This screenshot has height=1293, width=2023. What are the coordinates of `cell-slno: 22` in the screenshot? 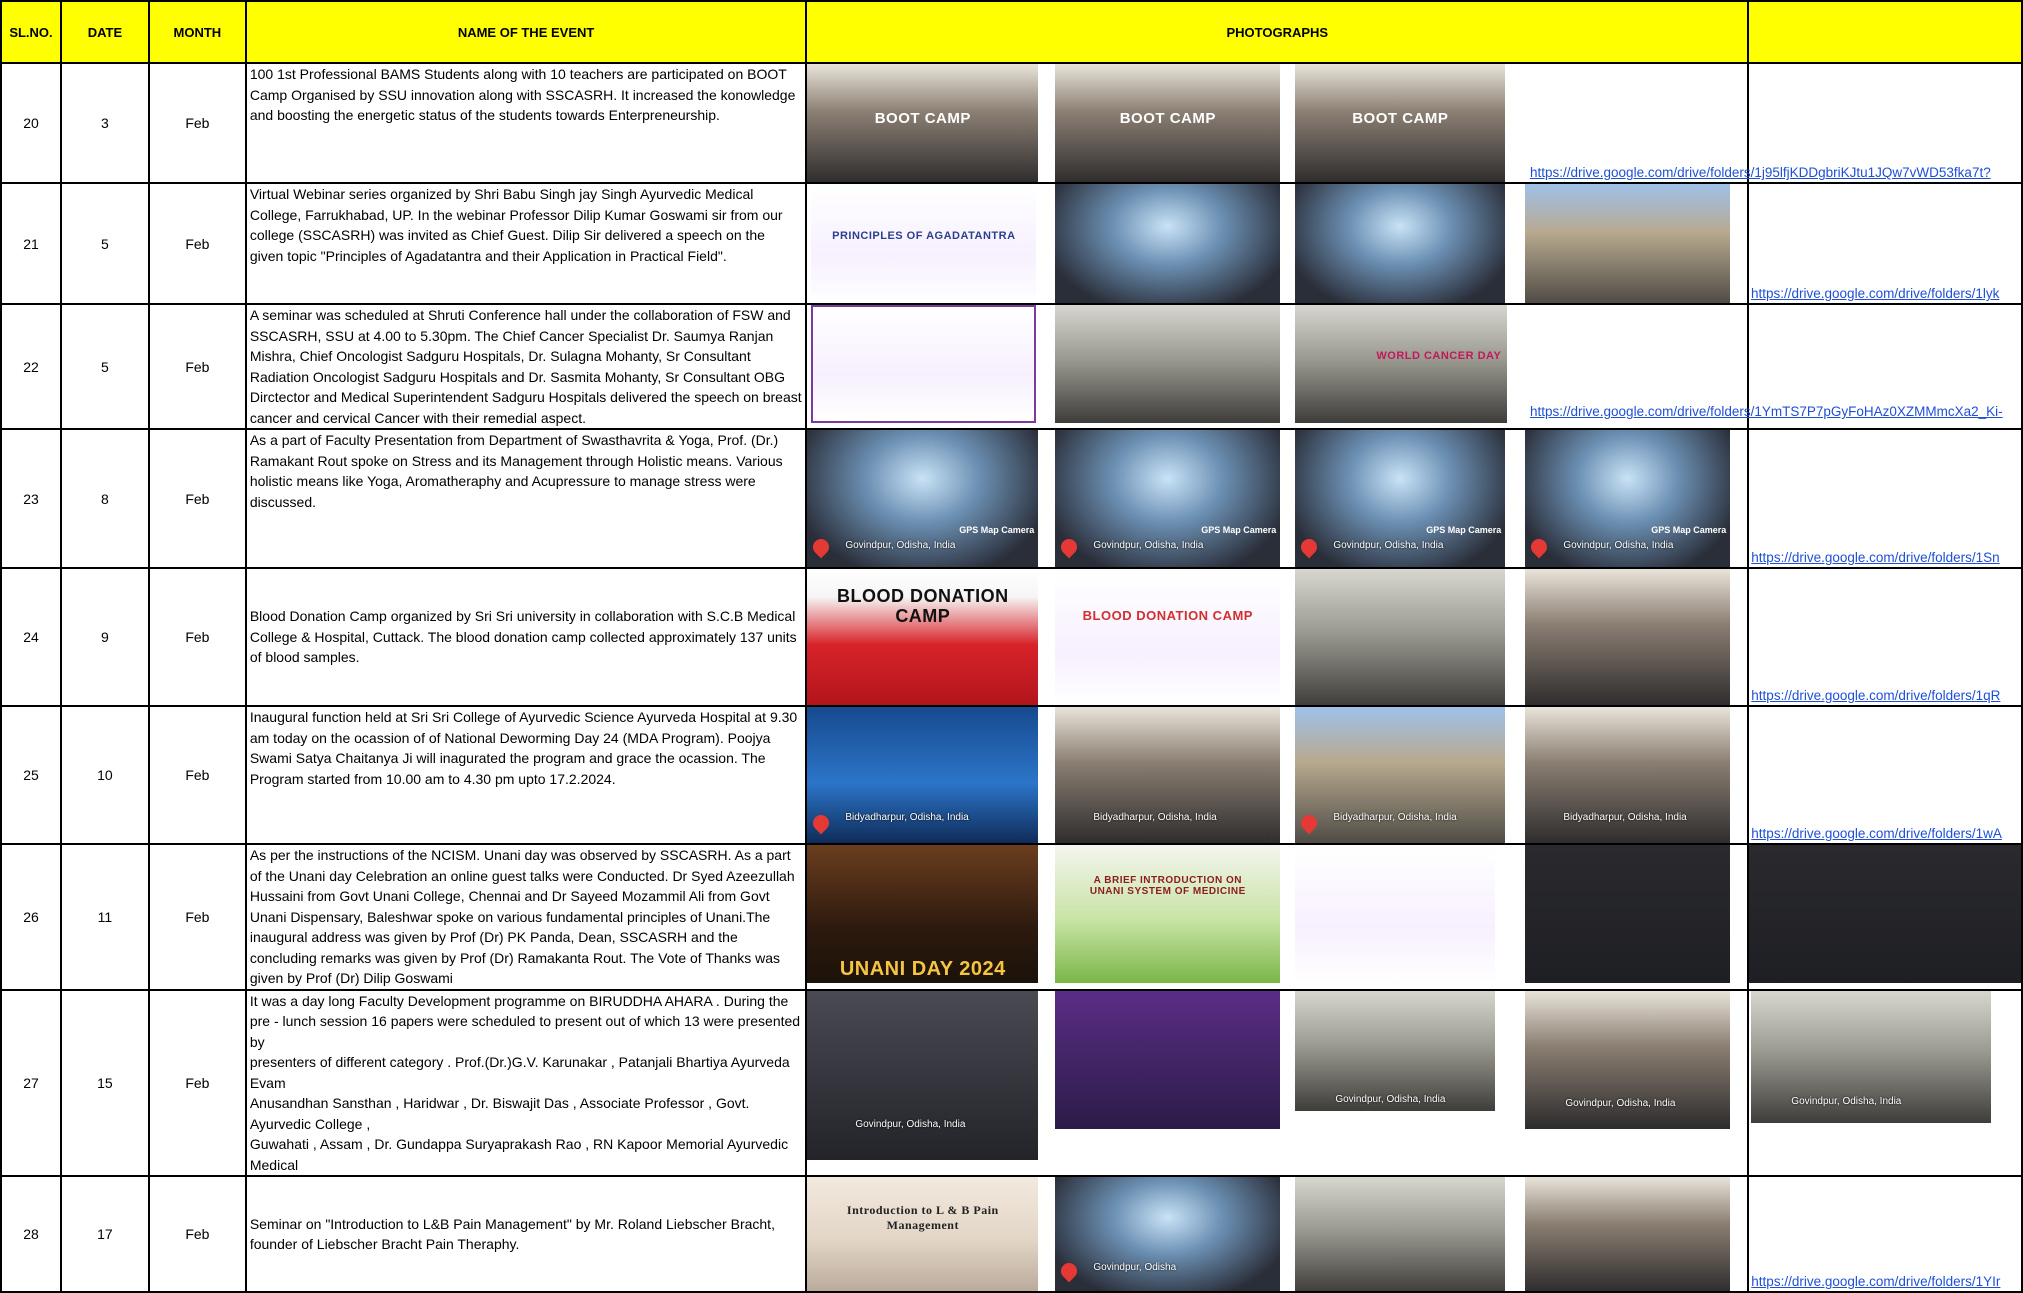 It's located at (31, 366).